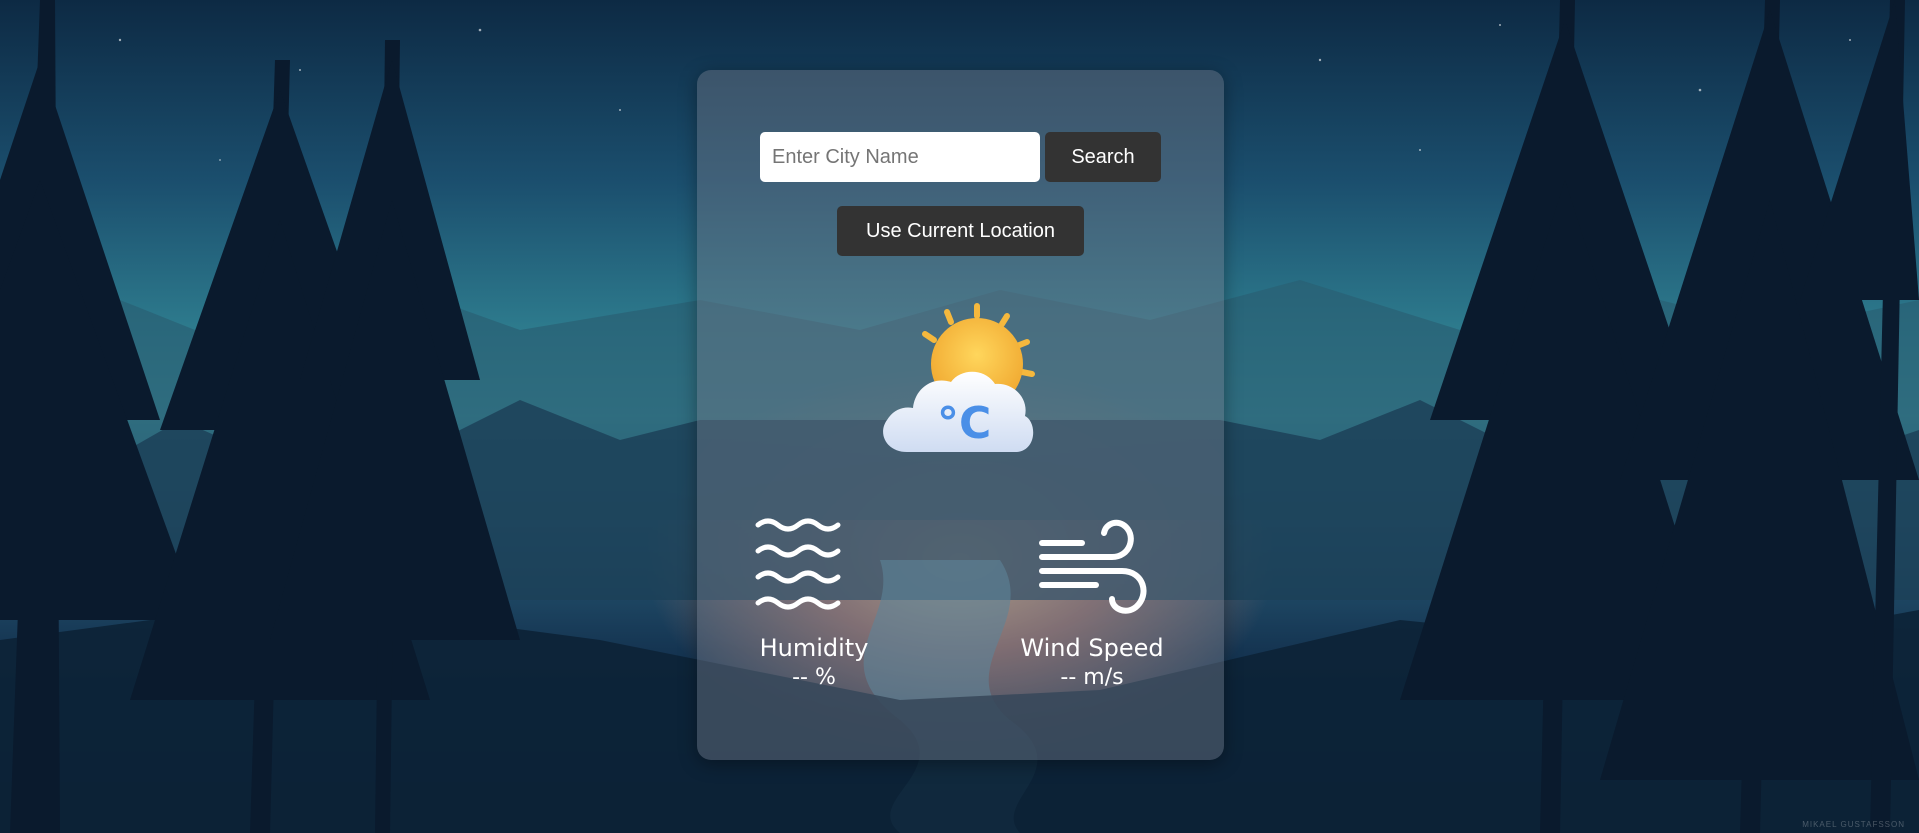 This screenshot has width=1919, height=833. What do you see at coordinates (1093, 566) in the screenshot?
I see `wind-icon` at bounding box center [1093, 566].